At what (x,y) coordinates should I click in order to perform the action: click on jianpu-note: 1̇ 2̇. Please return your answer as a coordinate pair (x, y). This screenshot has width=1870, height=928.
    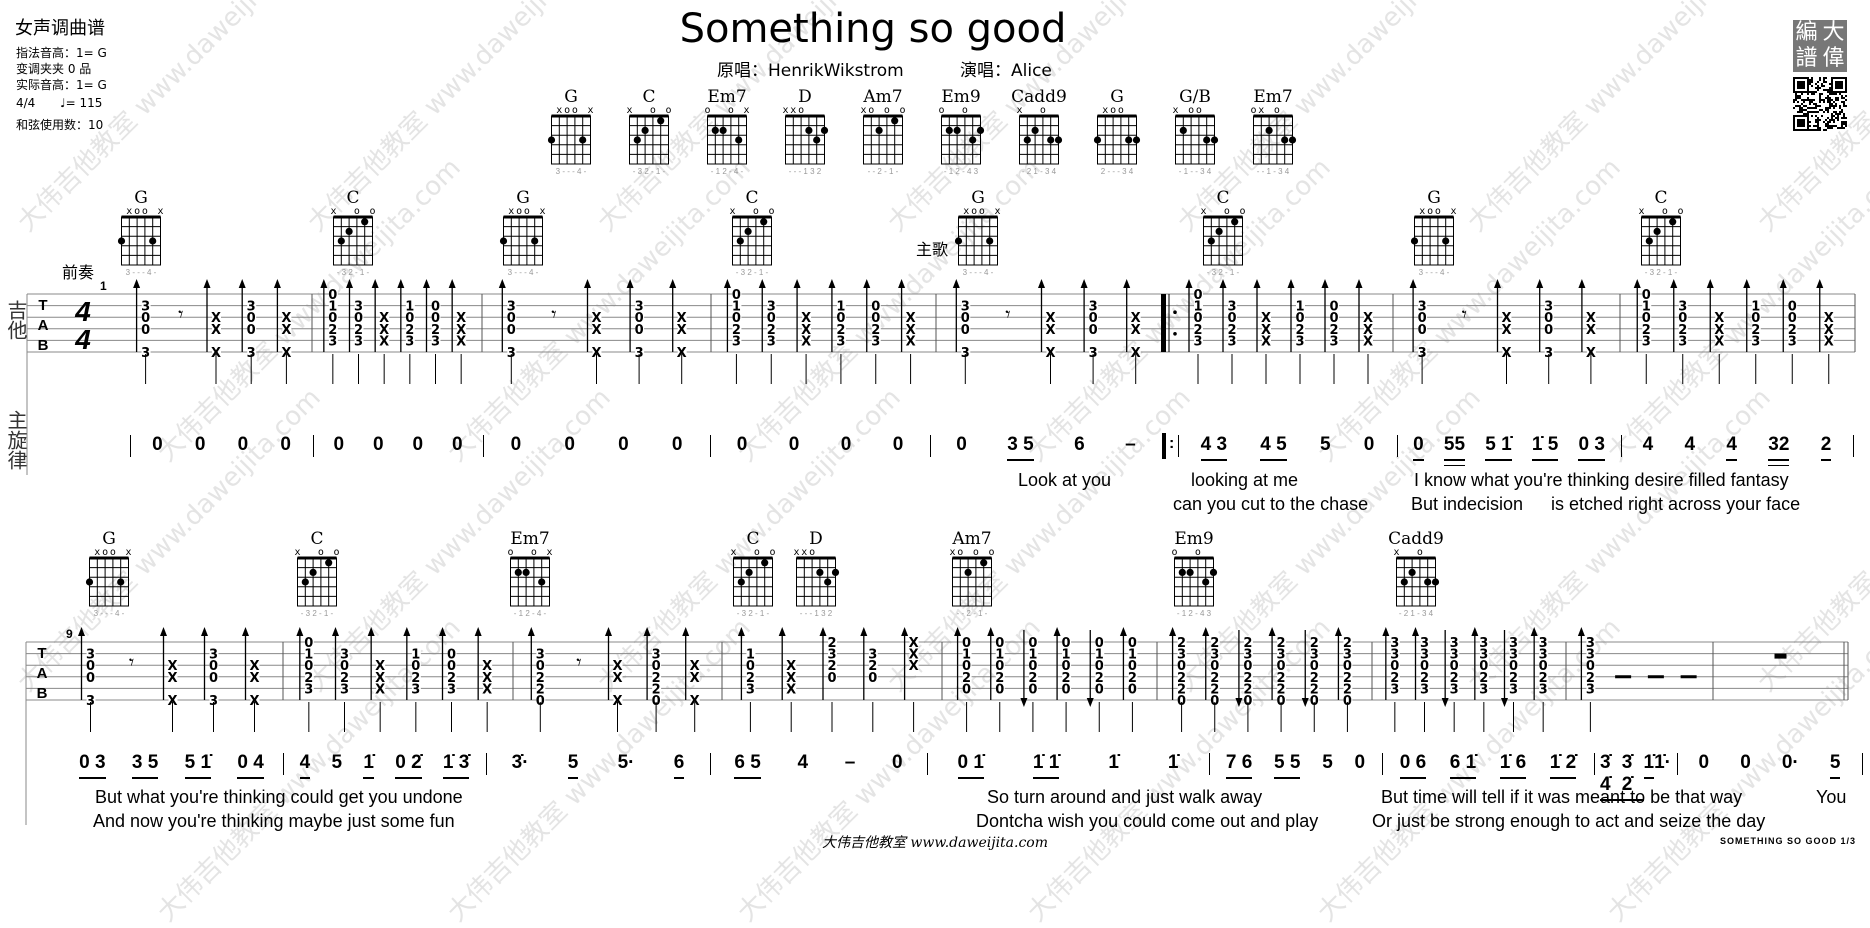
    Looking at the image, I should click on (1563, 765).